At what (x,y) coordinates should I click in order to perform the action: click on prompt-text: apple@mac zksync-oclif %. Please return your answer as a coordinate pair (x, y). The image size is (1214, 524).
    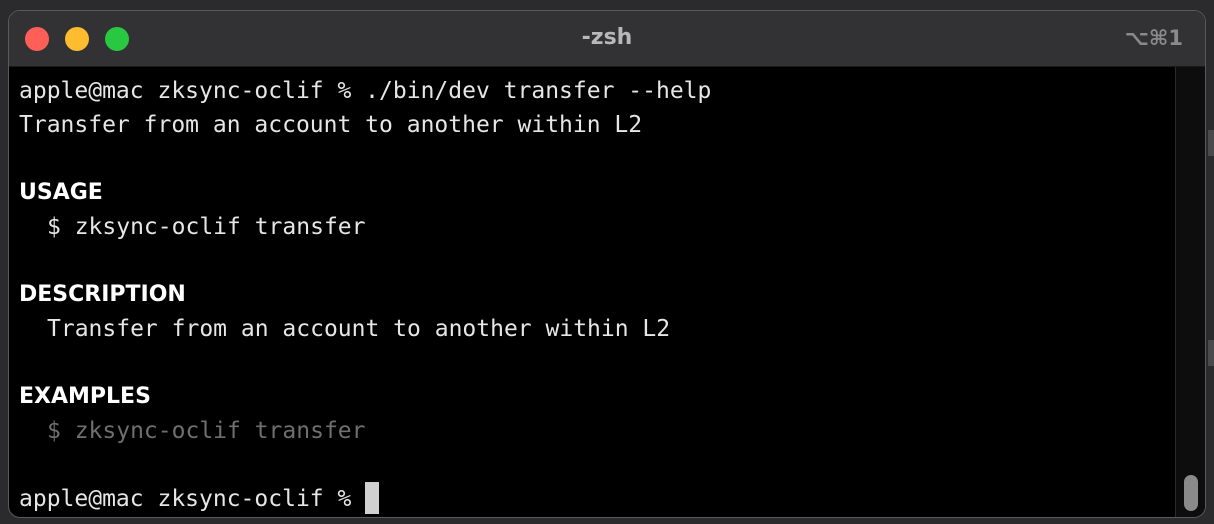
    Looking at the image, I should click on (185, 499).